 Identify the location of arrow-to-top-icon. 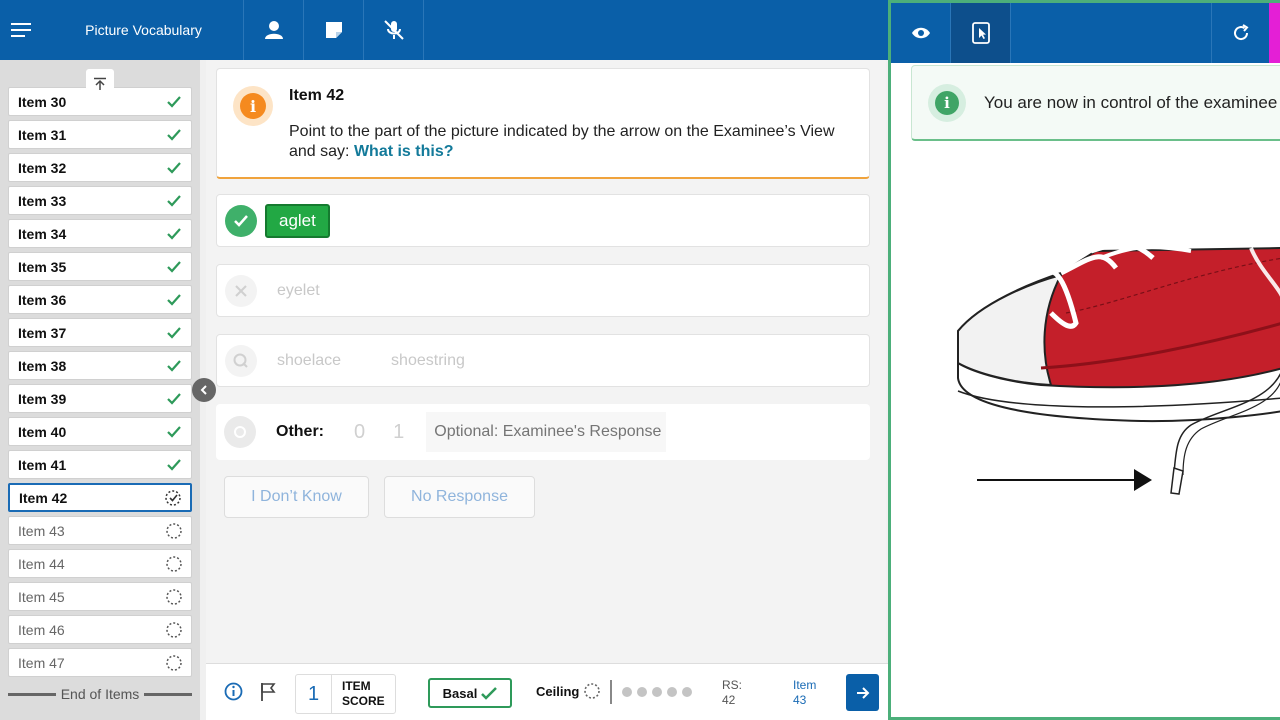
(100, 83).